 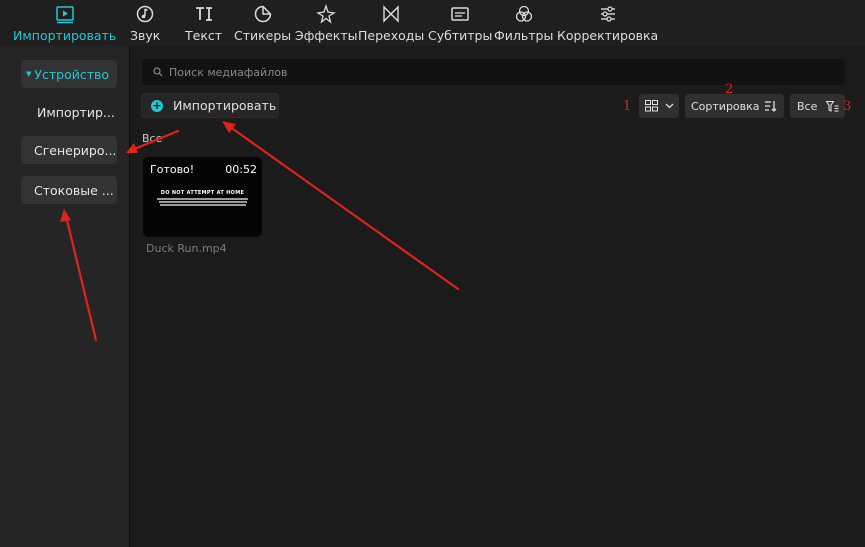 What do you see at coordinates (607, 24) in the screenshot?
I see `tab-adjustments: Корректировка` at bounding box center [607, 24].